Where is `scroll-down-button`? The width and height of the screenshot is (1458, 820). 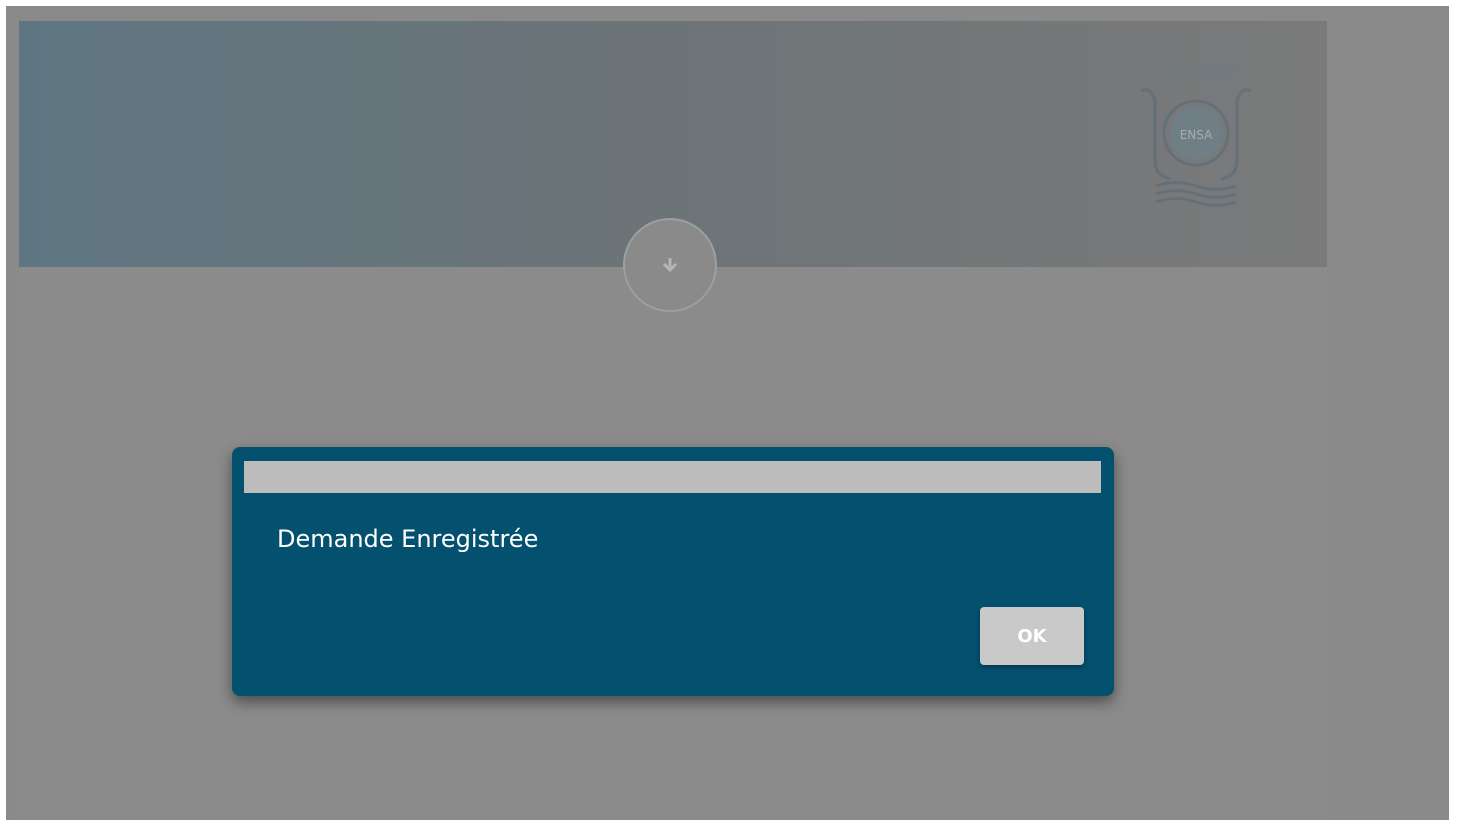 scroll-down-button is located at coordinates (670, 265).